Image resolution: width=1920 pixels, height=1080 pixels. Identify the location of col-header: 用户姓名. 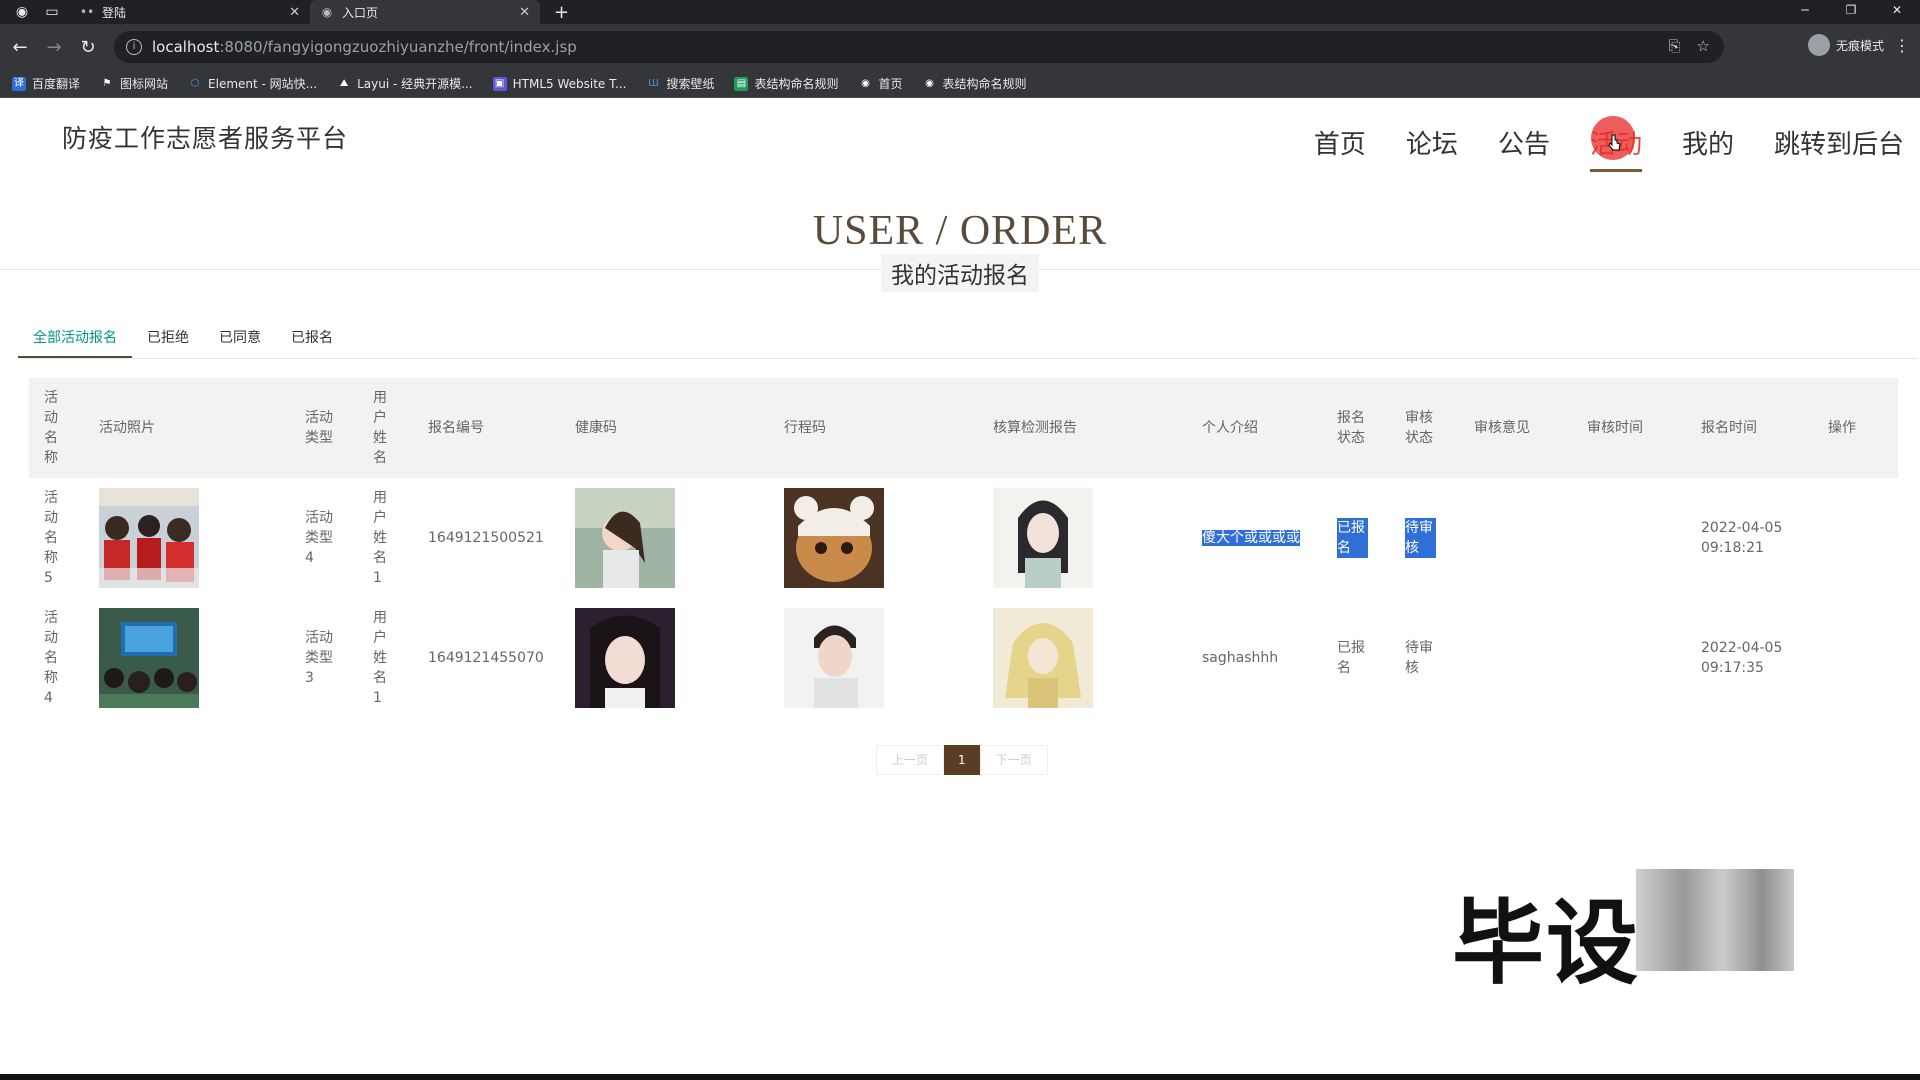
(380, 428).